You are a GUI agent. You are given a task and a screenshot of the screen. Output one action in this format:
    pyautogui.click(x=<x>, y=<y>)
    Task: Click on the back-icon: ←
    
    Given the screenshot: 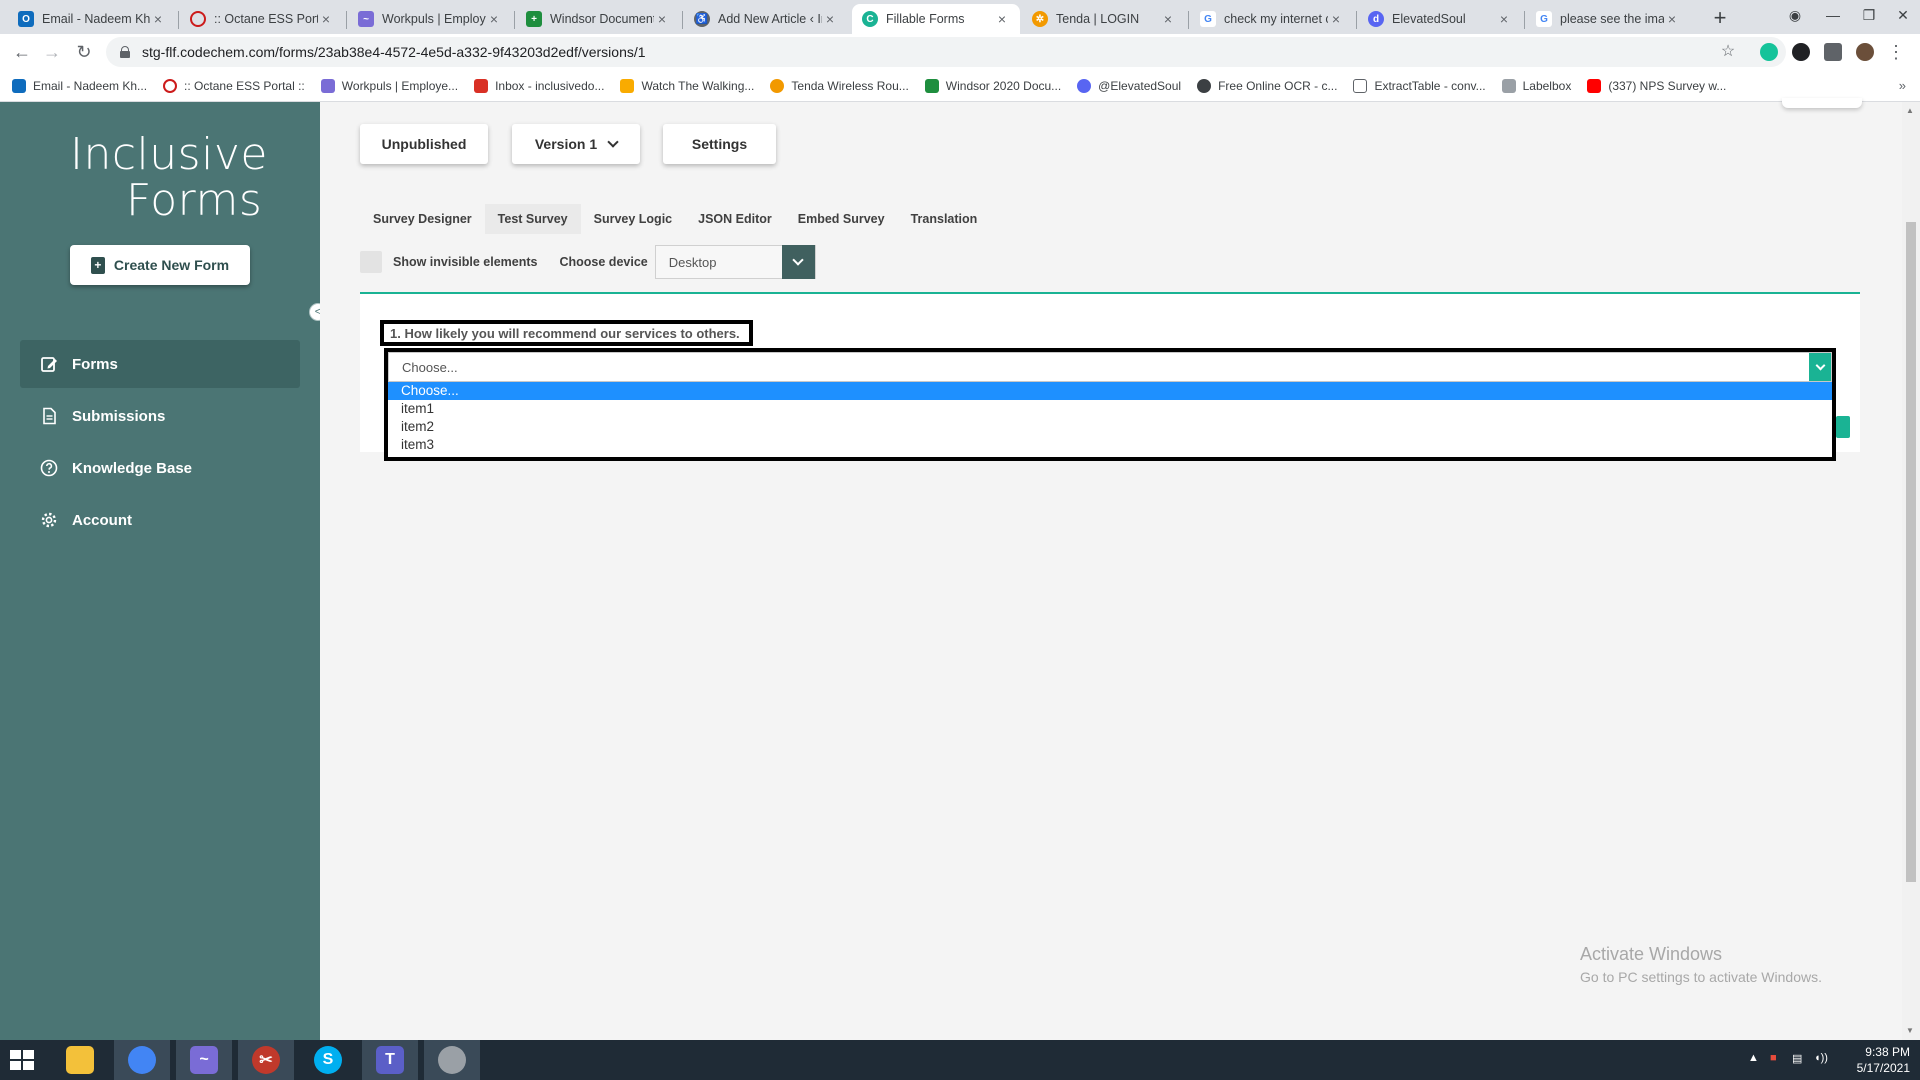 What is the action you would take?
    pyautogui.click(x=22, y=52)
    